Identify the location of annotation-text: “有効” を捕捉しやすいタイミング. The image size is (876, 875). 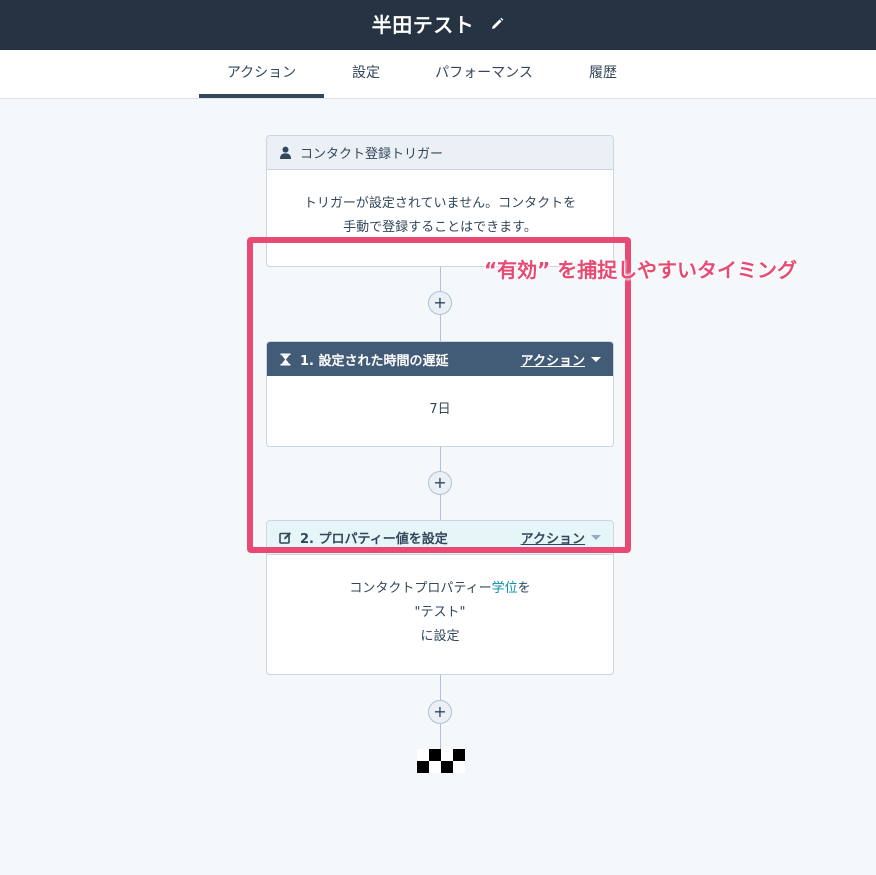
(641, 270).